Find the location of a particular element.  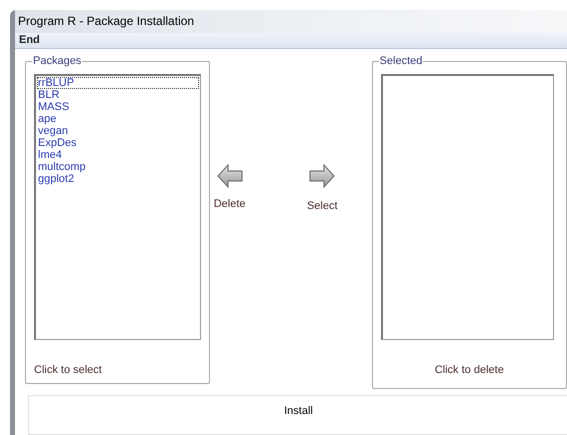

package-item: ggplot2 is located at coordinates (118, 179).